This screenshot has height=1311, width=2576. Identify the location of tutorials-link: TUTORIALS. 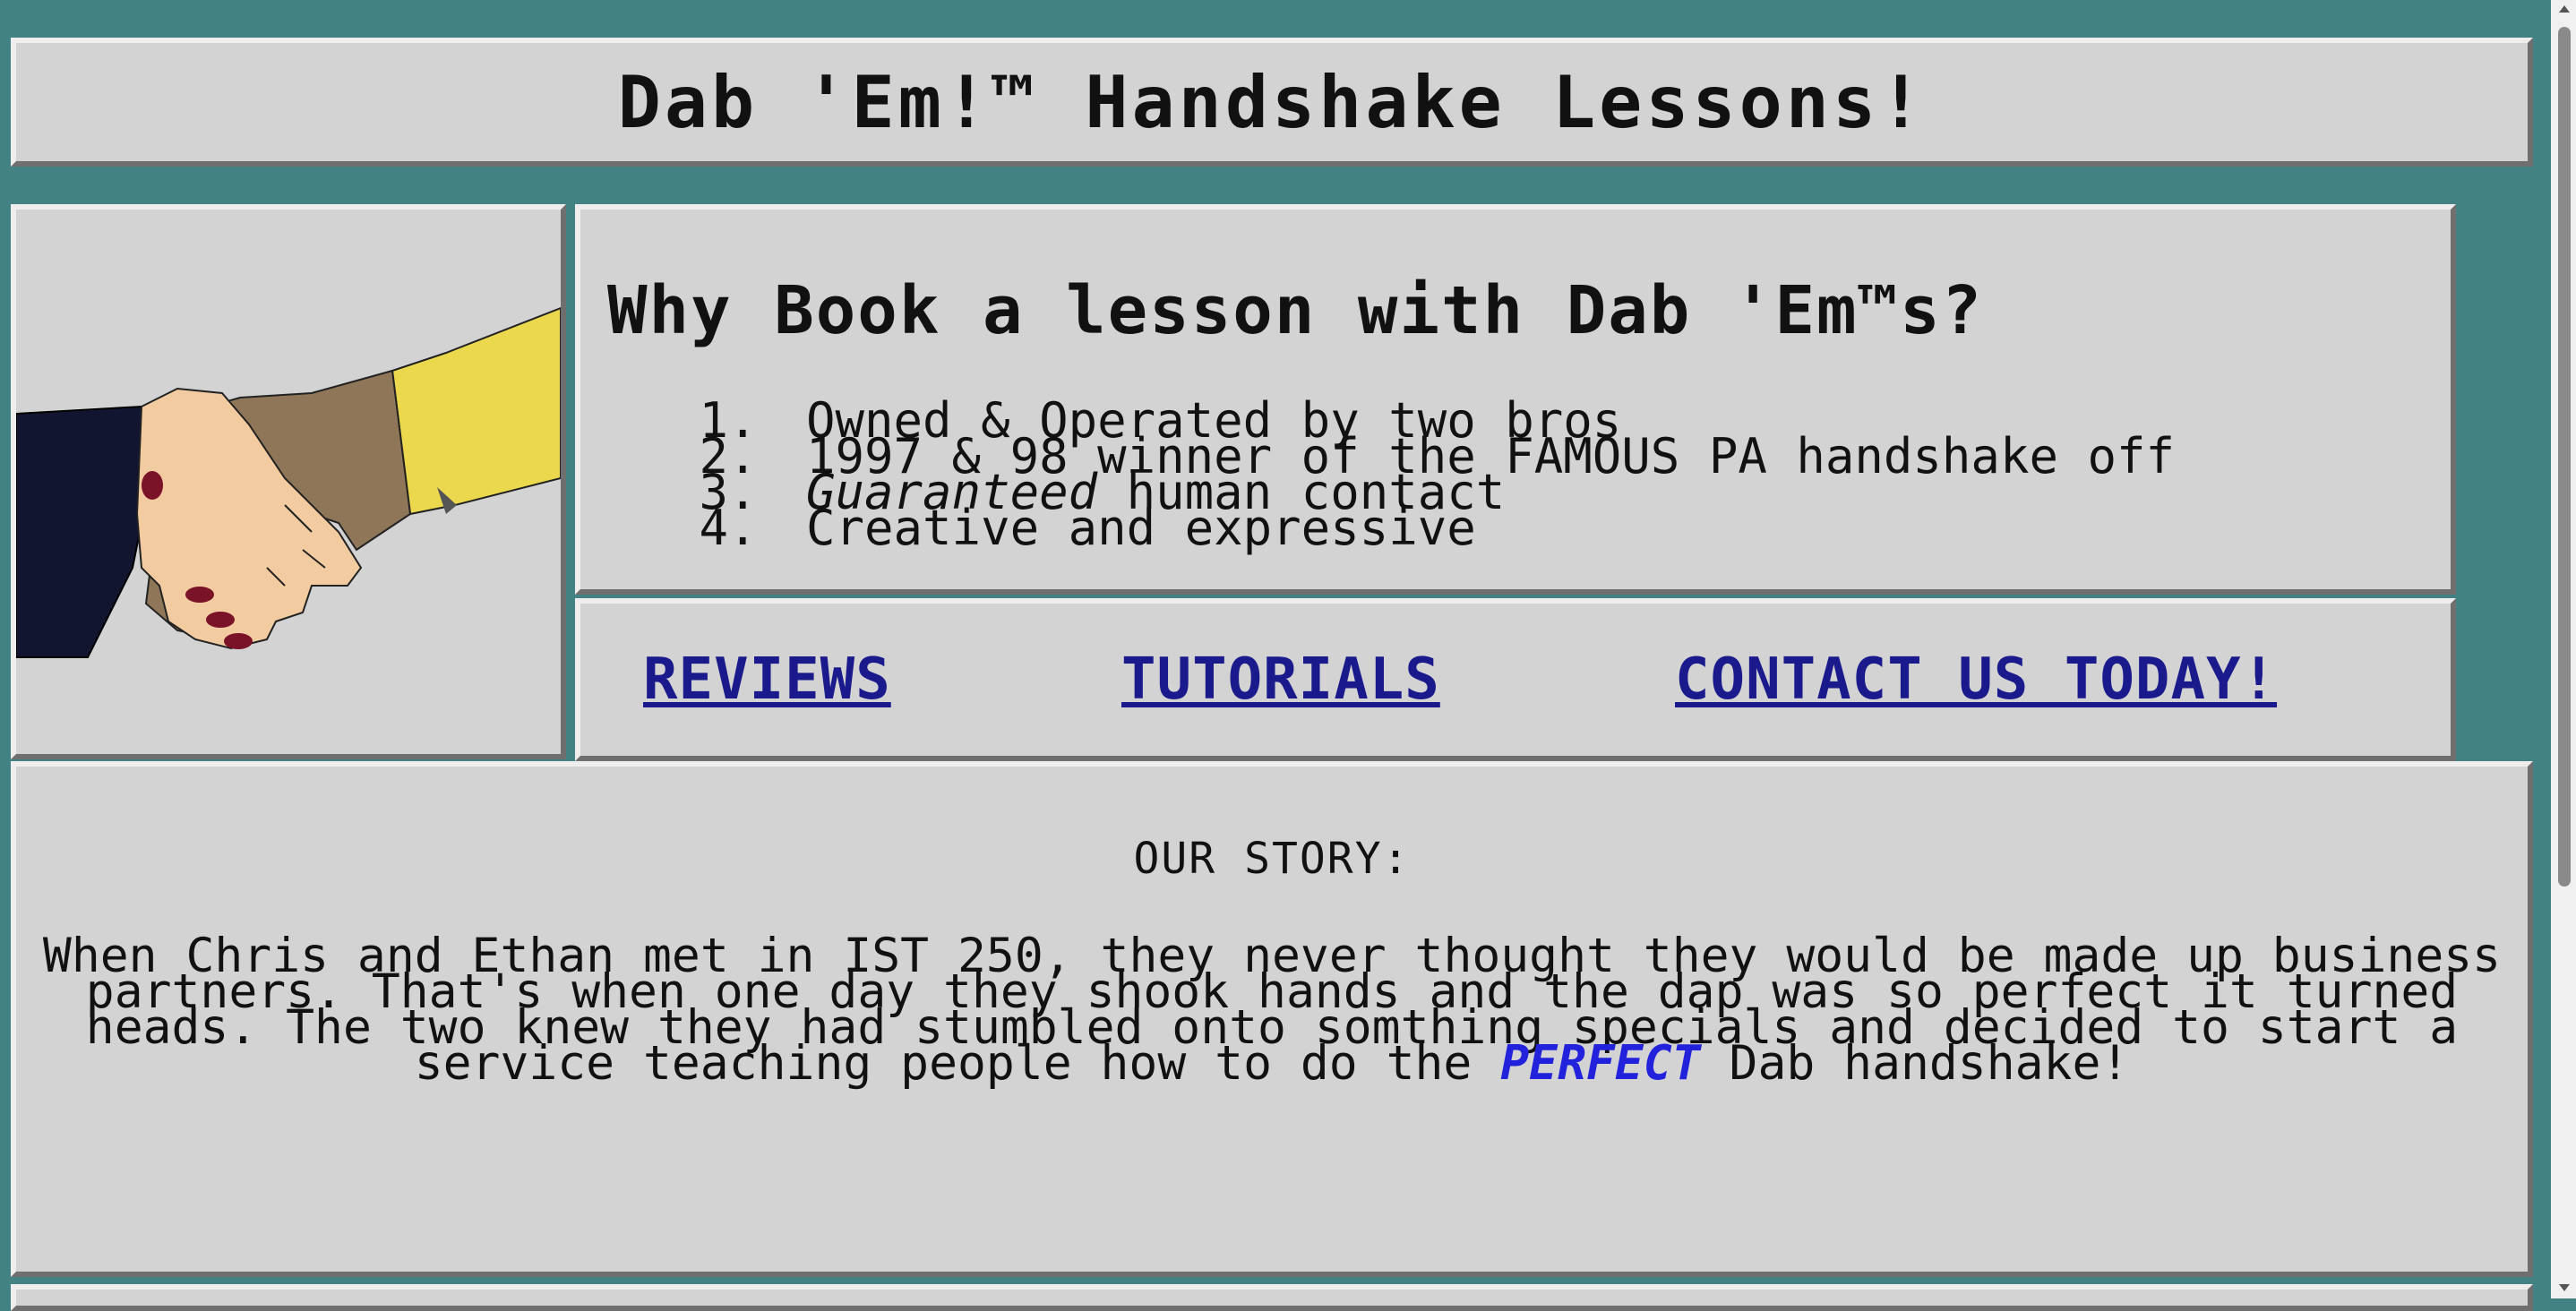
(1280, 680).